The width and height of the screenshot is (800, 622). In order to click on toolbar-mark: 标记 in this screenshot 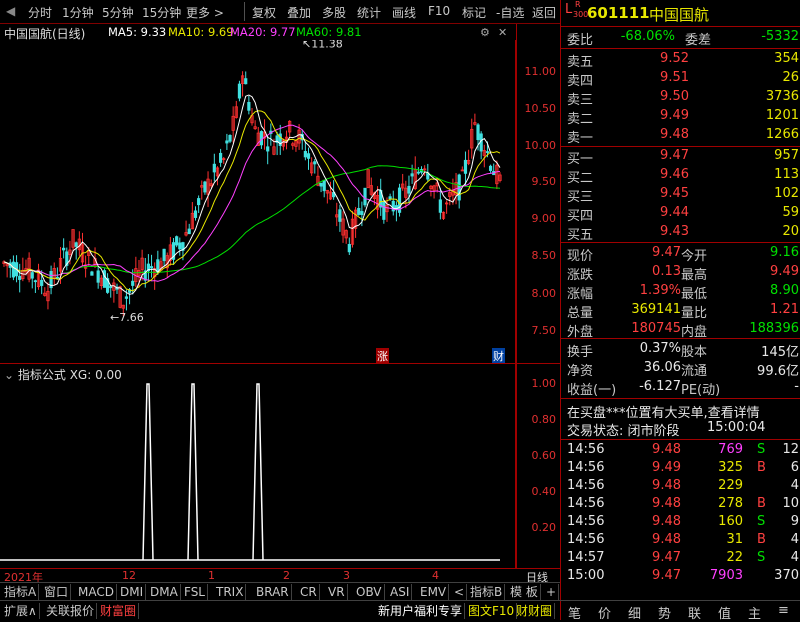, I will do `click(474, 12)`.